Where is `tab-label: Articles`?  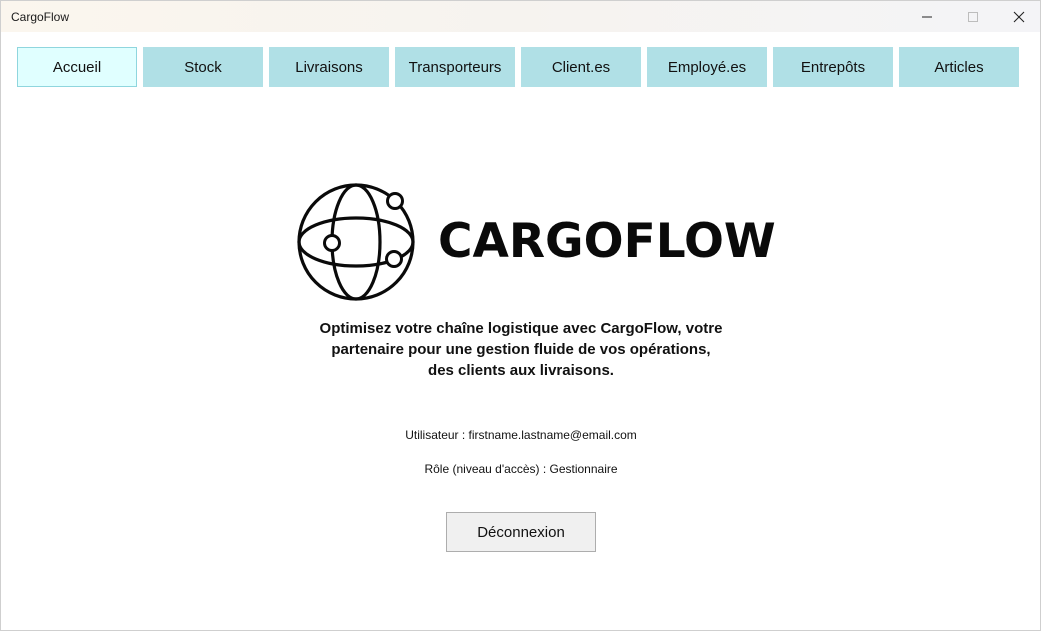 tab-label: Articles is located at coordinates (959, 67).